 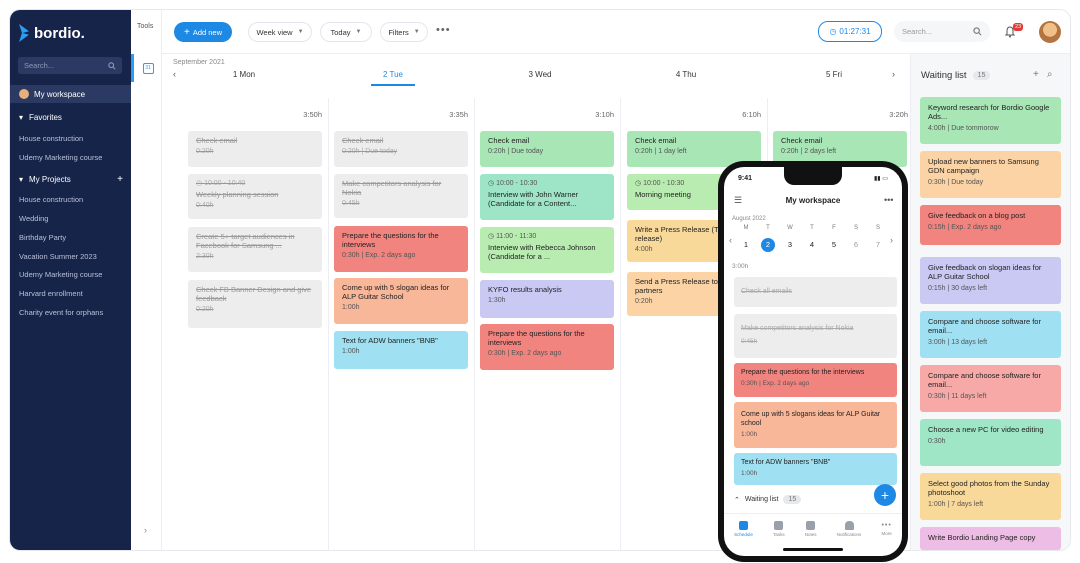 What do you see at coordinates (401, 350) in the screenshot?
I see `task-card: Text for ADW banners "BNB" 1:00h` at bounding box center [401, 350].